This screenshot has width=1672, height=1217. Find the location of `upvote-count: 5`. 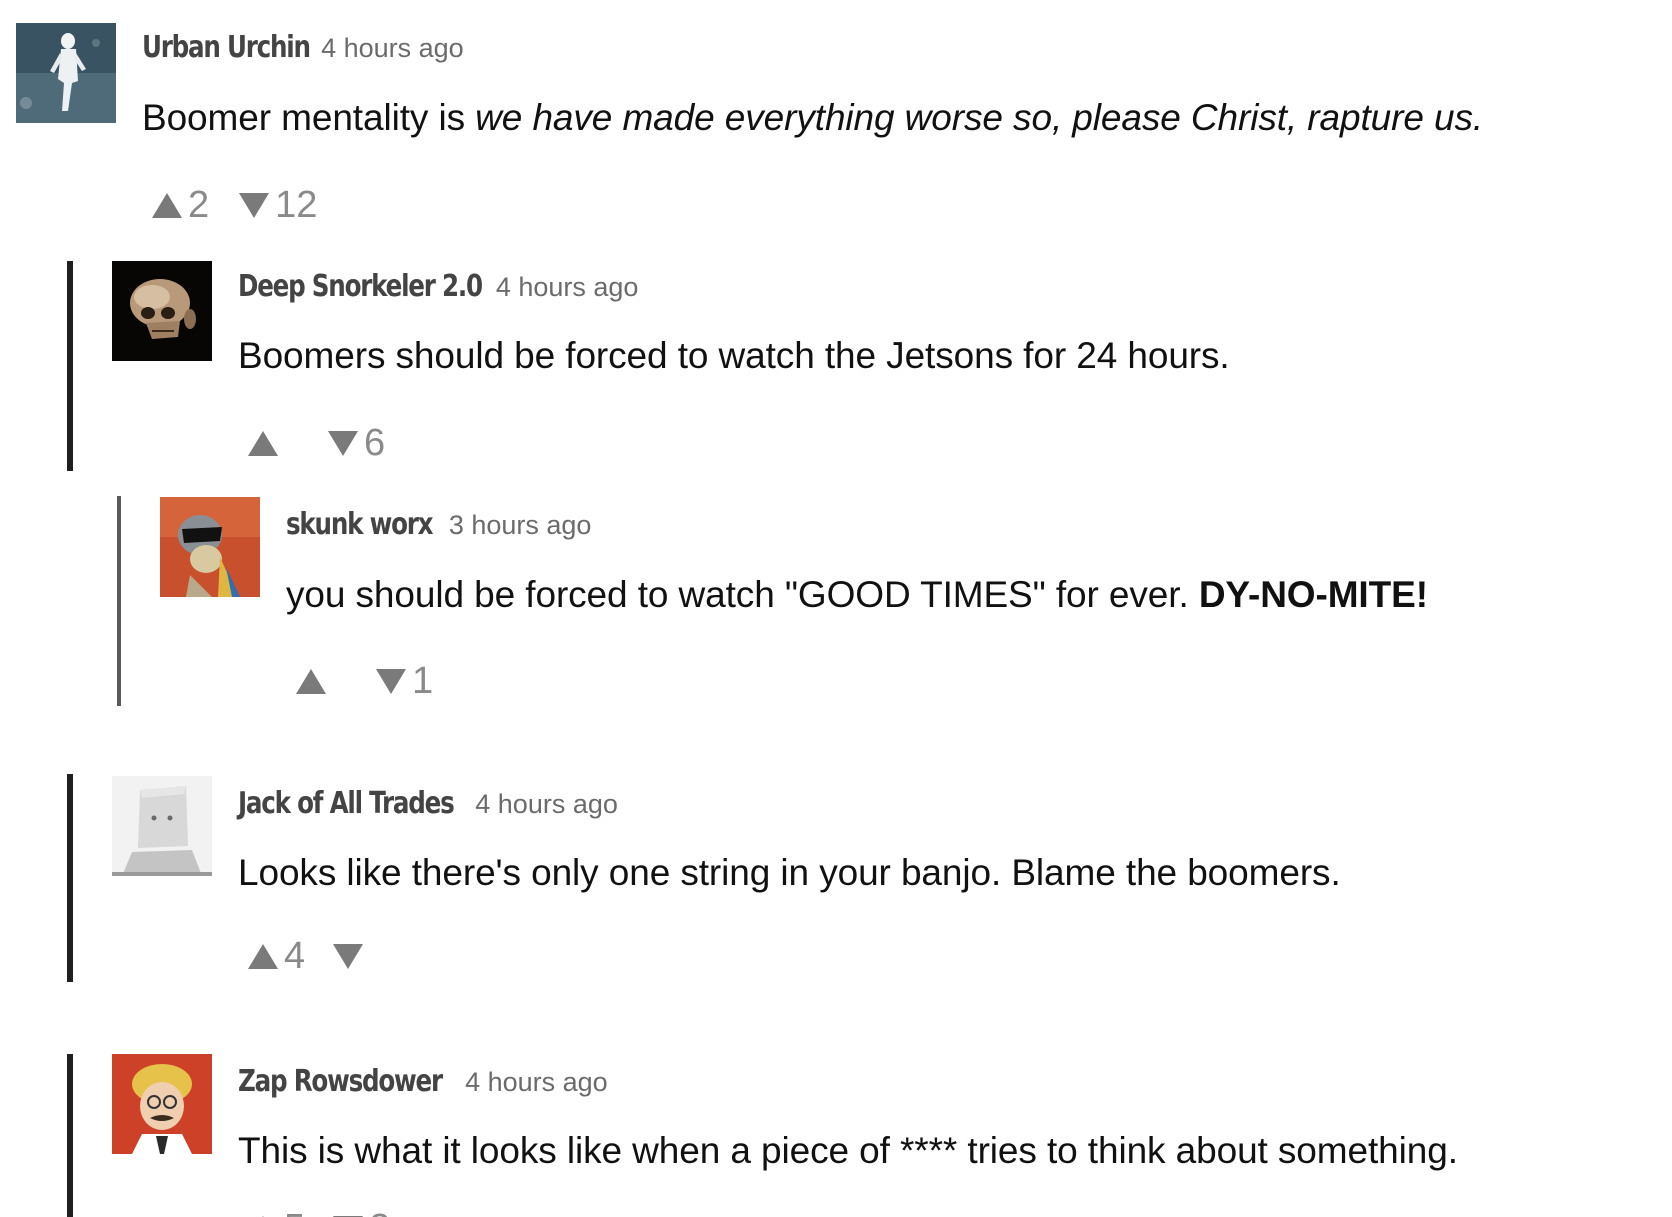

upvote-count: 5 is located at coordinates (294, 1212).